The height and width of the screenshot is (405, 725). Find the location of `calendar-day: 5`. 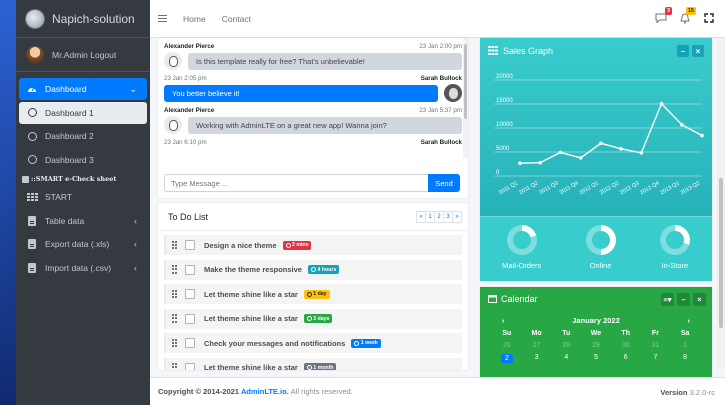

calendar-day: 5 is located at coordinates (596, 358).